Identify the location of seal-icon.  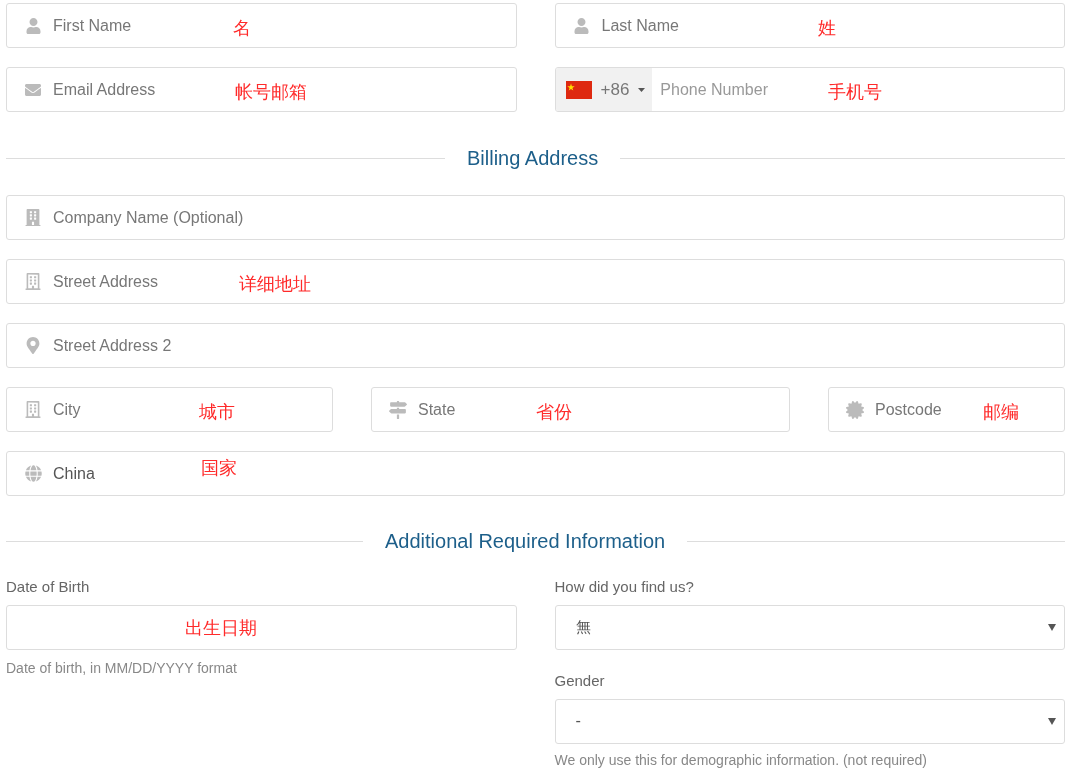
(855, 409).